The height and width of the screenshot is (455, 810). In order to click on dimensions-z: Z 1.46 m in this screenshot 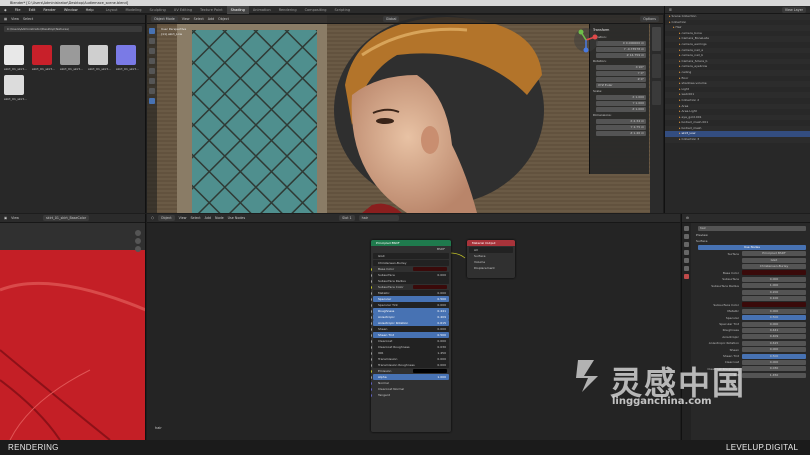, I will do `click(621, 133)`.